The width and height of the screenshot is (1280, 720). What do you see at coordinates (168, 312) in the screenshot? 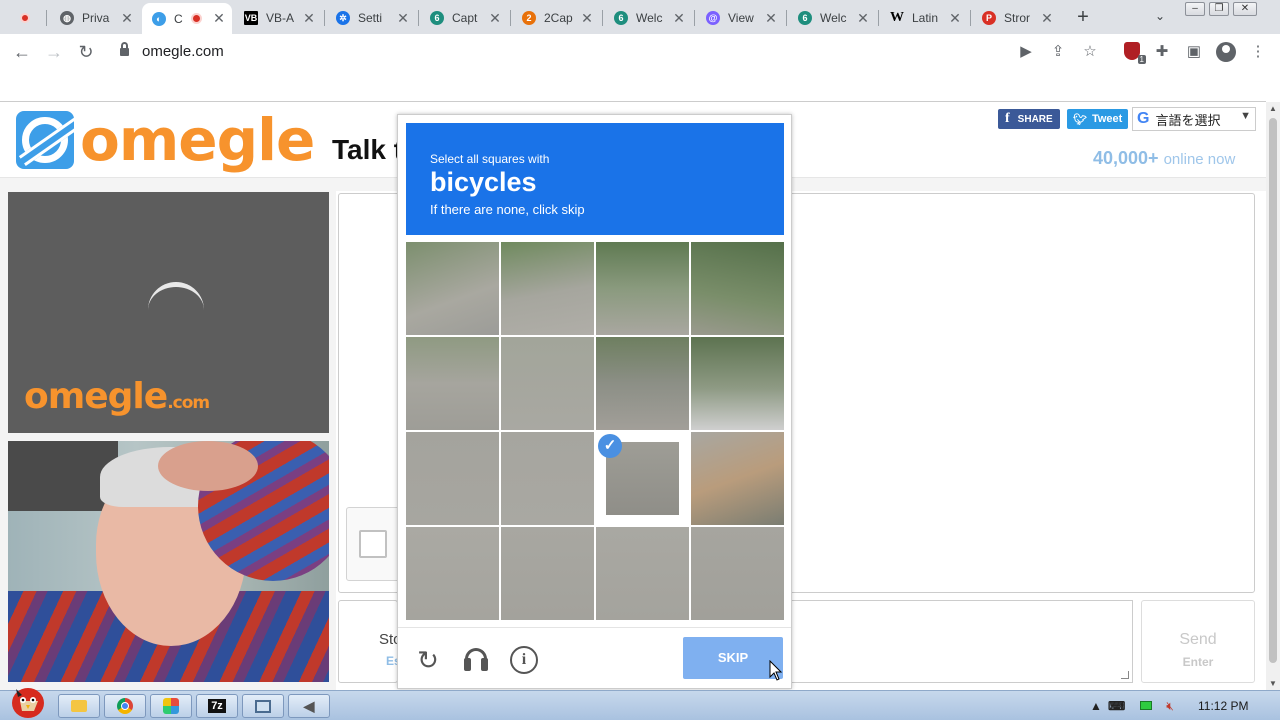
I see `stranger-video: omegle.com` at bounding box center [168, 312].